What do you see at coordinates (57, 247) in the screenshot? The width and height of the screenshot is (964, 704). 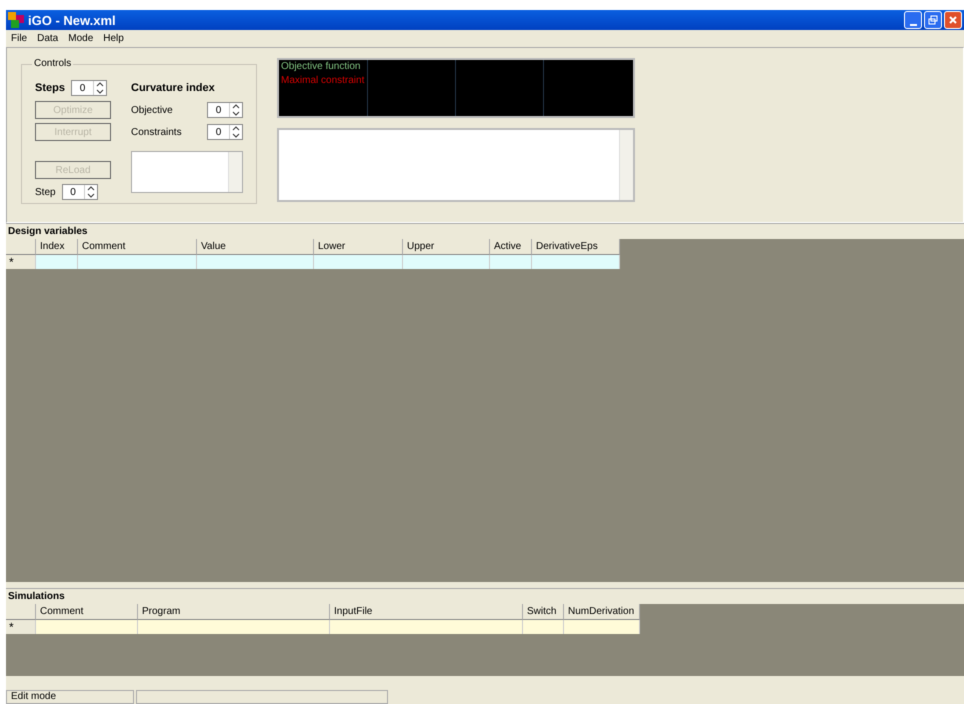 I see `column-header: Index` at bounding box center [57, 247].